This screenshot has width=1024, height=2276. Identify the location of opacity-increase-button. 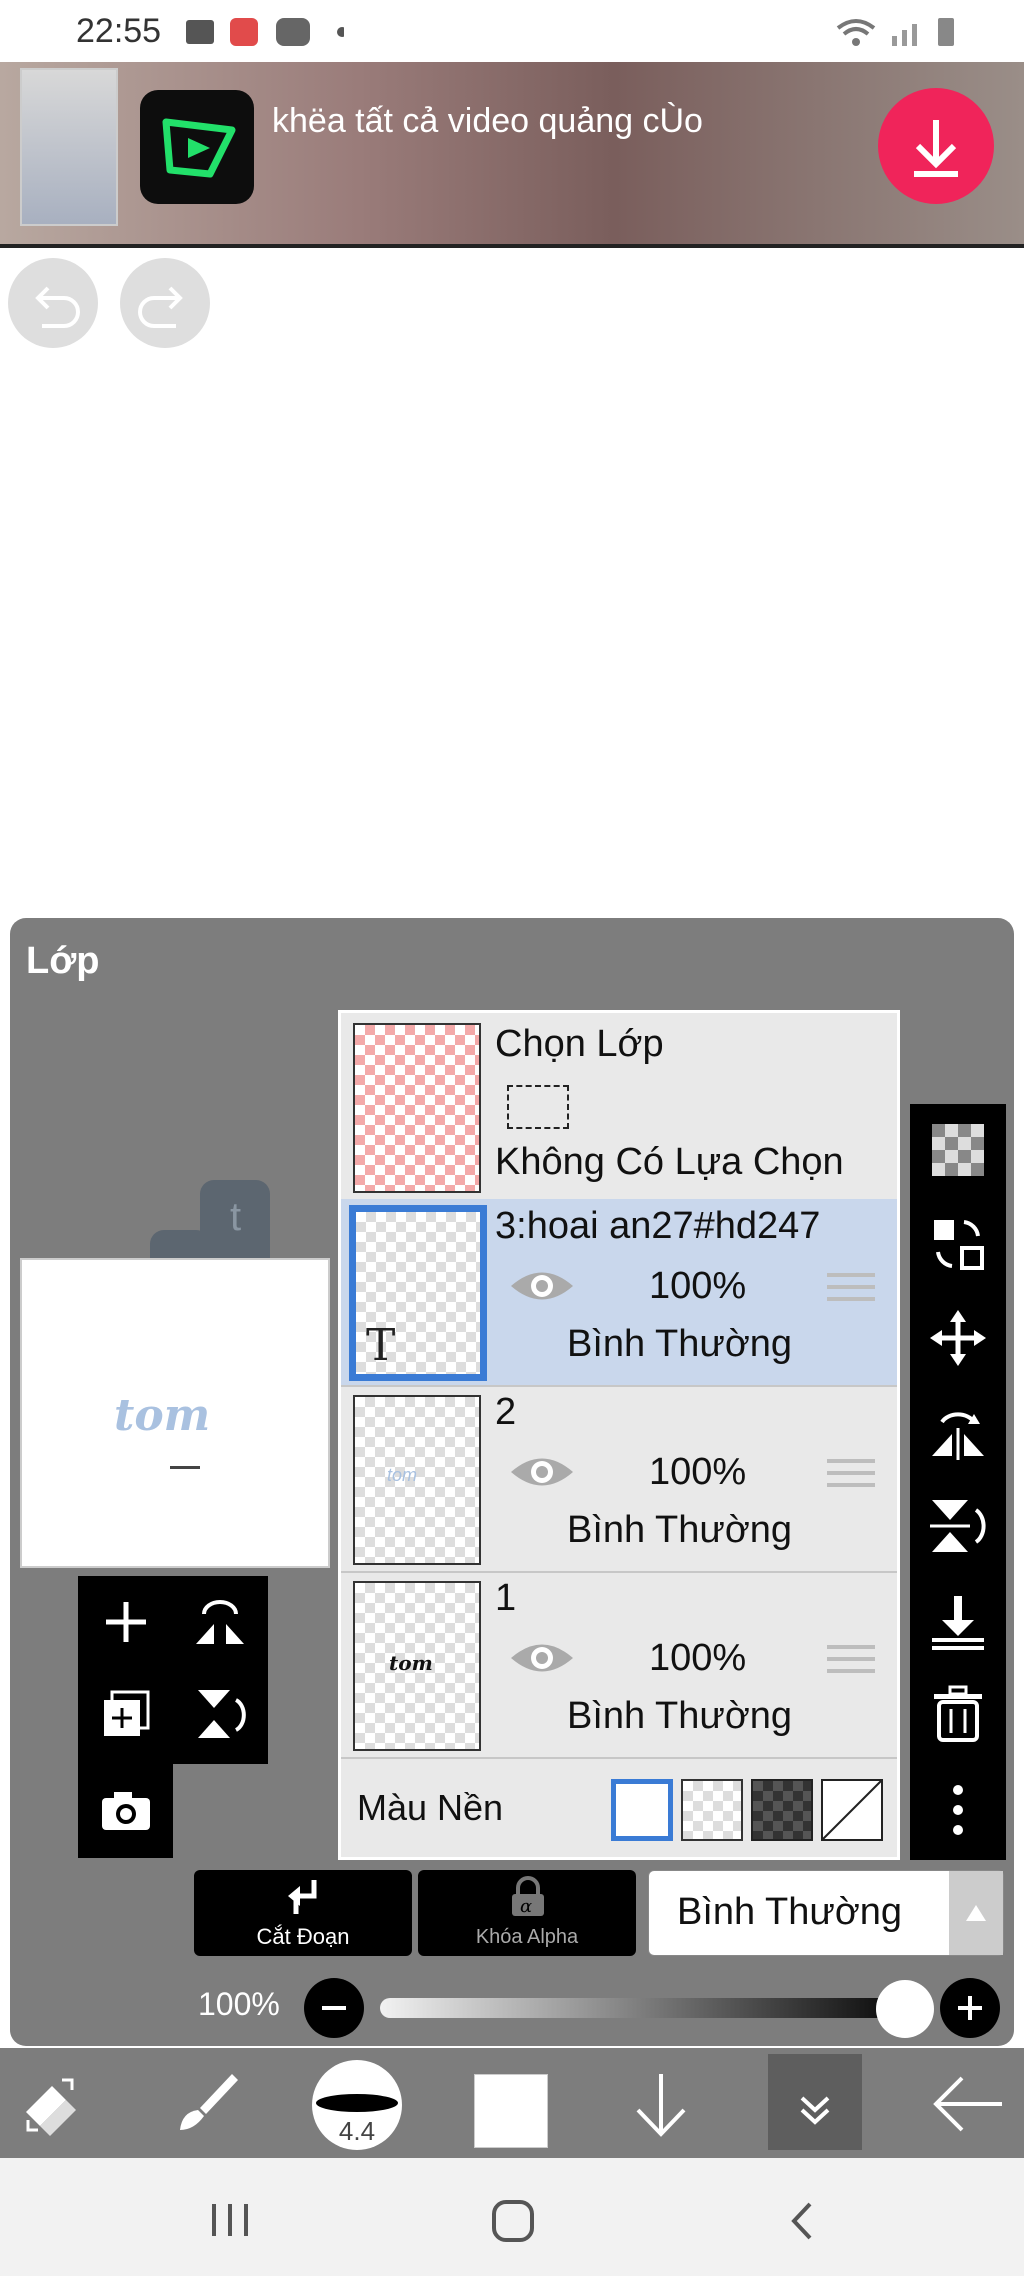
(970, 2008).